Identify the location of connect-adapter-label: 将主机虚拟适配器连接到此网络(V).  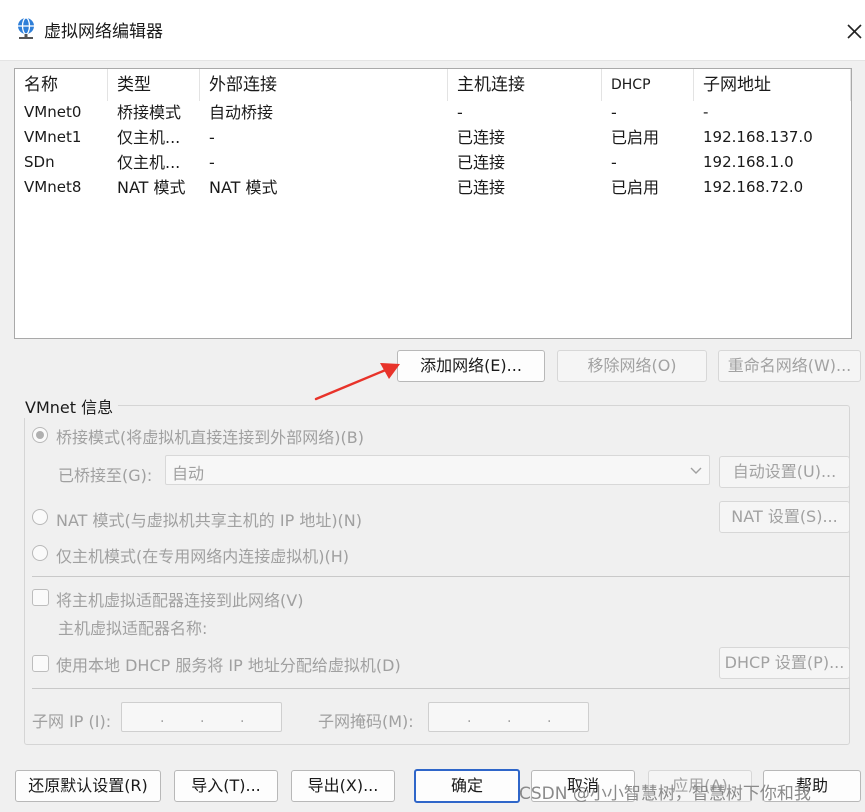
(180, 600).